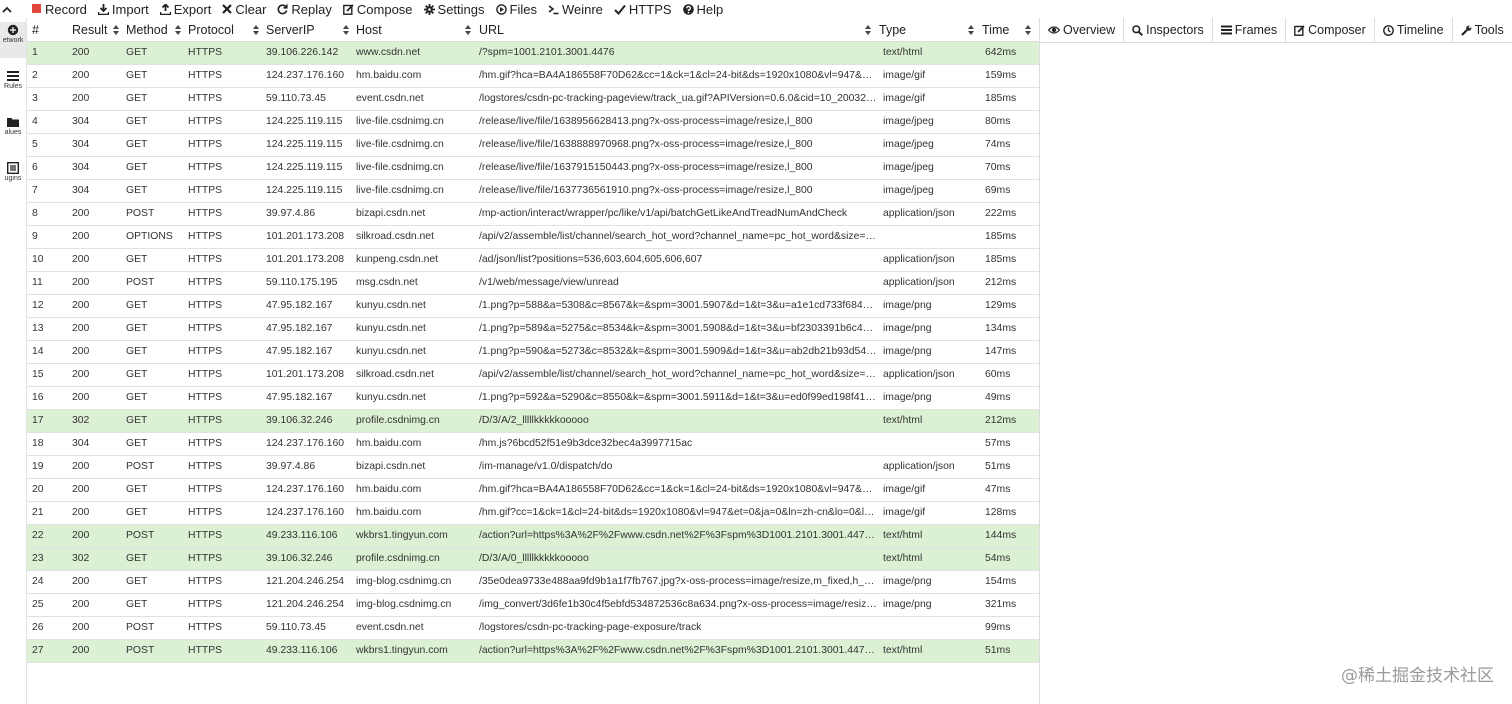  What do you see at coordinates (904, 75) in the screenshot?
I see `cell-type: image/gif` at bounding box center [904, 75].